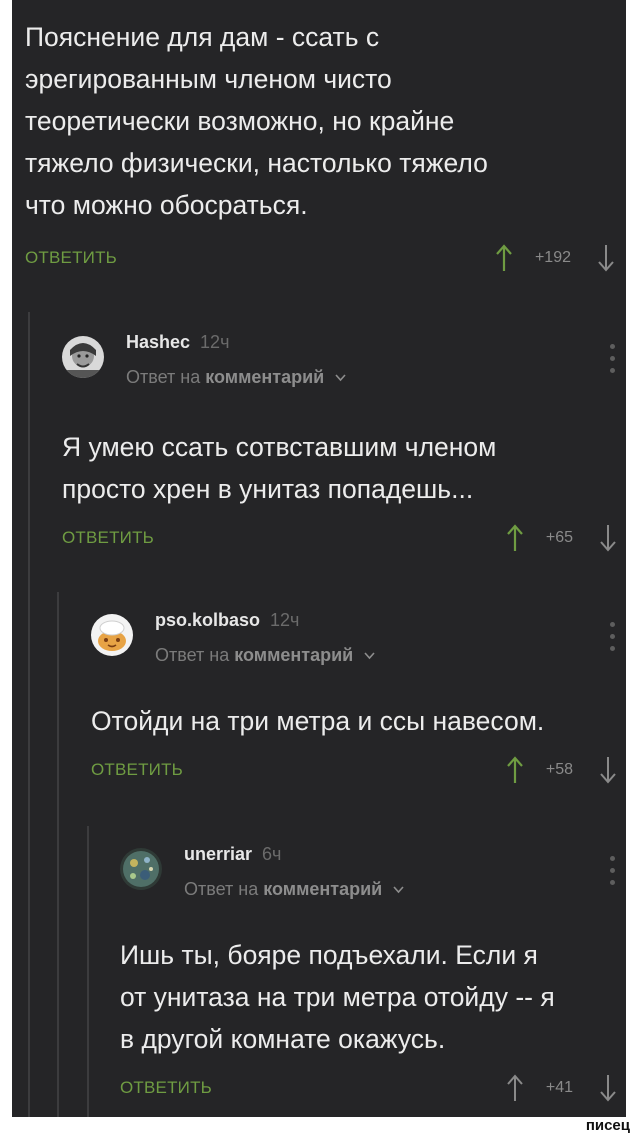 The image size is (640, 1137). What do you see at coordinates (552, 257) in the screenshot?
I see `score: +192` at bounding box center [552, 257].